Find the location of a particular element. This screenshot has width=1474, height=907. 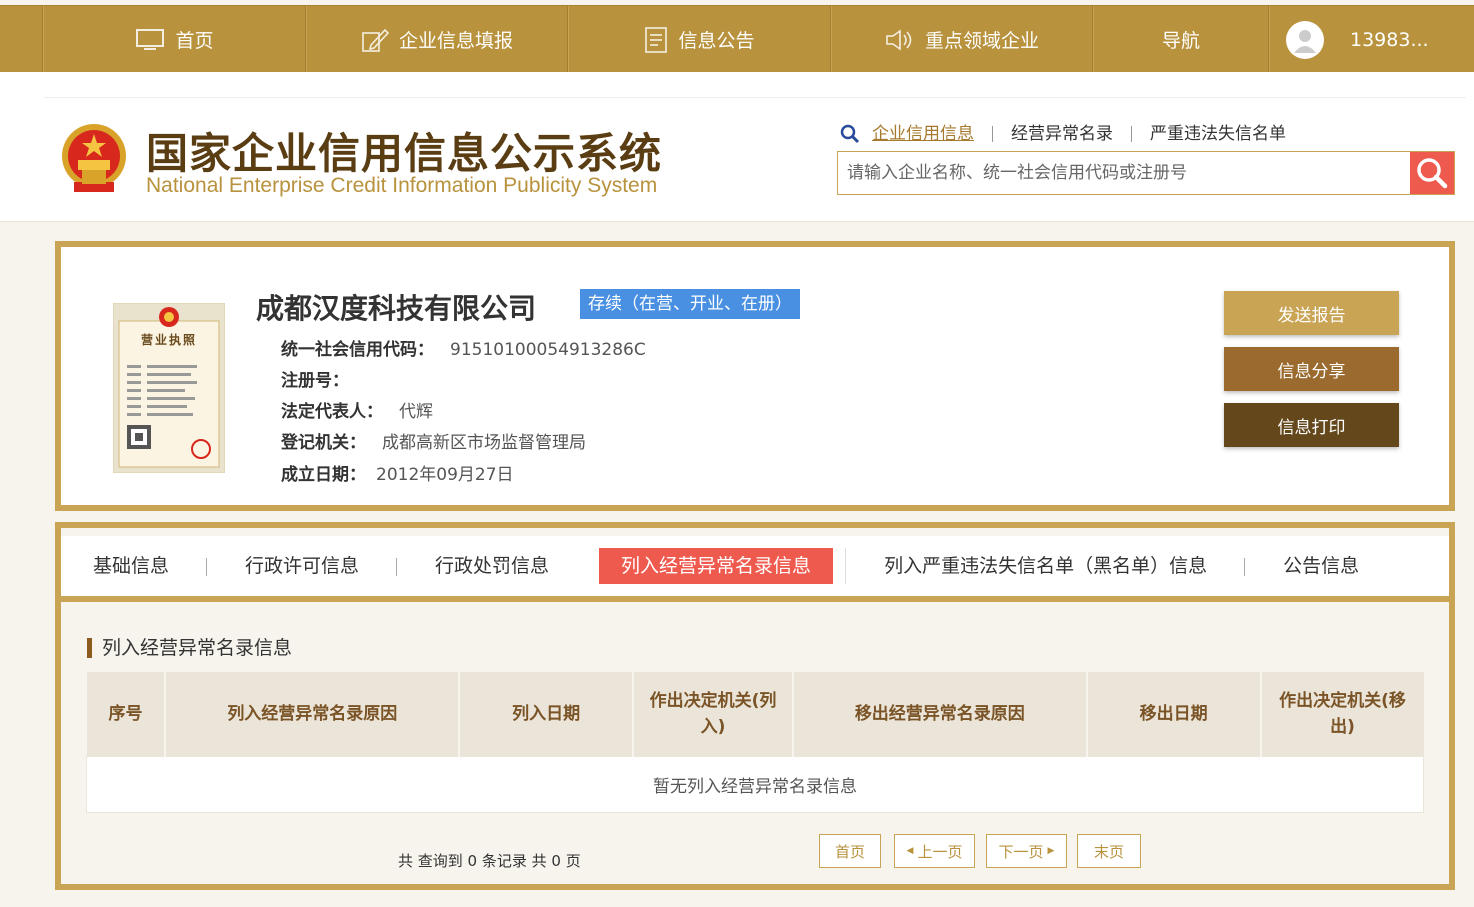

nav-label: 首页 is located at coordinates (194, 41).